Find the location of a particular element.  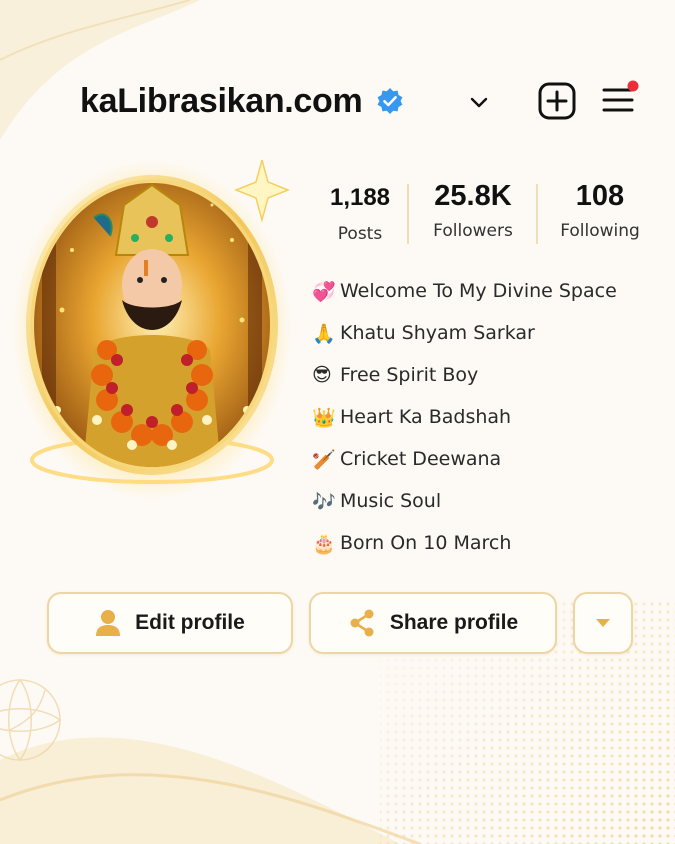

stat-posts-value: 1,188 is located at coordinates (360, 197).